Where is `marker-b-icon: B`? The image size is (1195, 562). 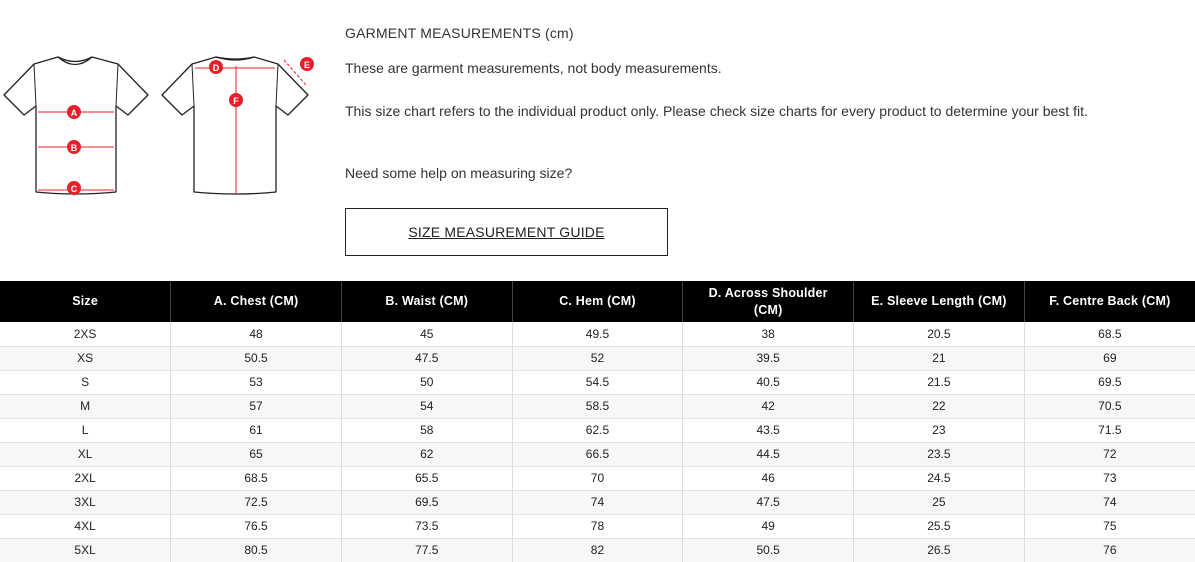
marker-b-icon: B is located at coordinates (74, 147).